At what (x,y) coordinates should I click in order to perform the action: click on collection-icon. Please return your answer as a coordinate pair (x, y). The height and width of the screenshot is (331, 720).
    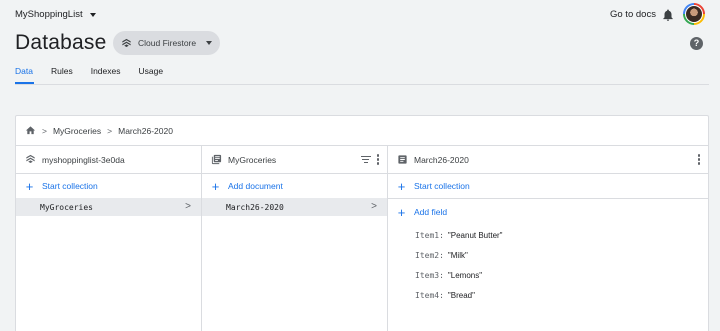
    Looking at the image, I should click on (216, 159).